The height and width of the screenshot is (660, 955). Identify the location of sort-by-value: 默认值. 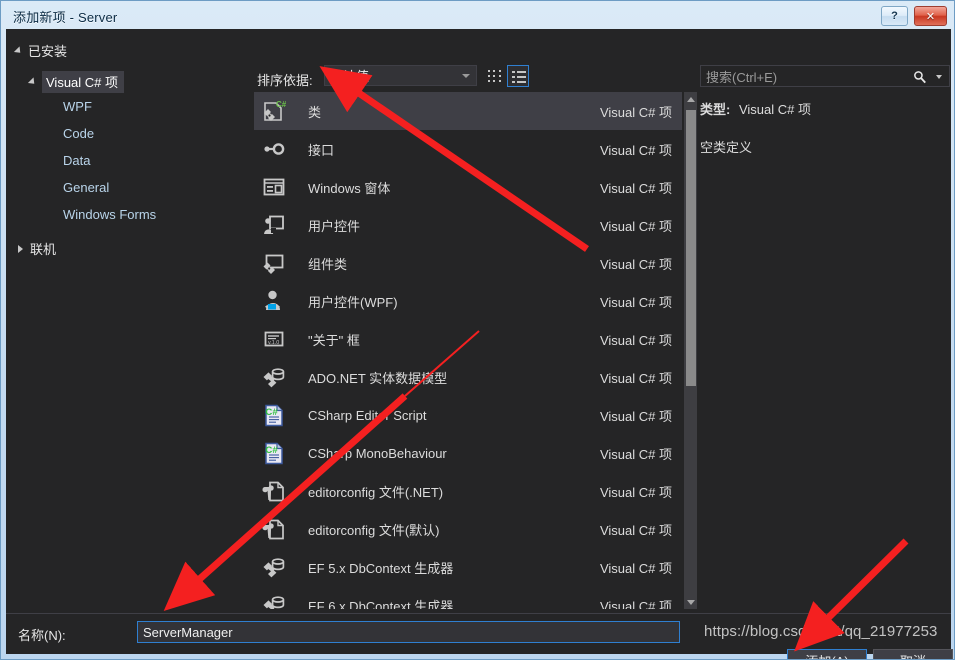
(350, 76).